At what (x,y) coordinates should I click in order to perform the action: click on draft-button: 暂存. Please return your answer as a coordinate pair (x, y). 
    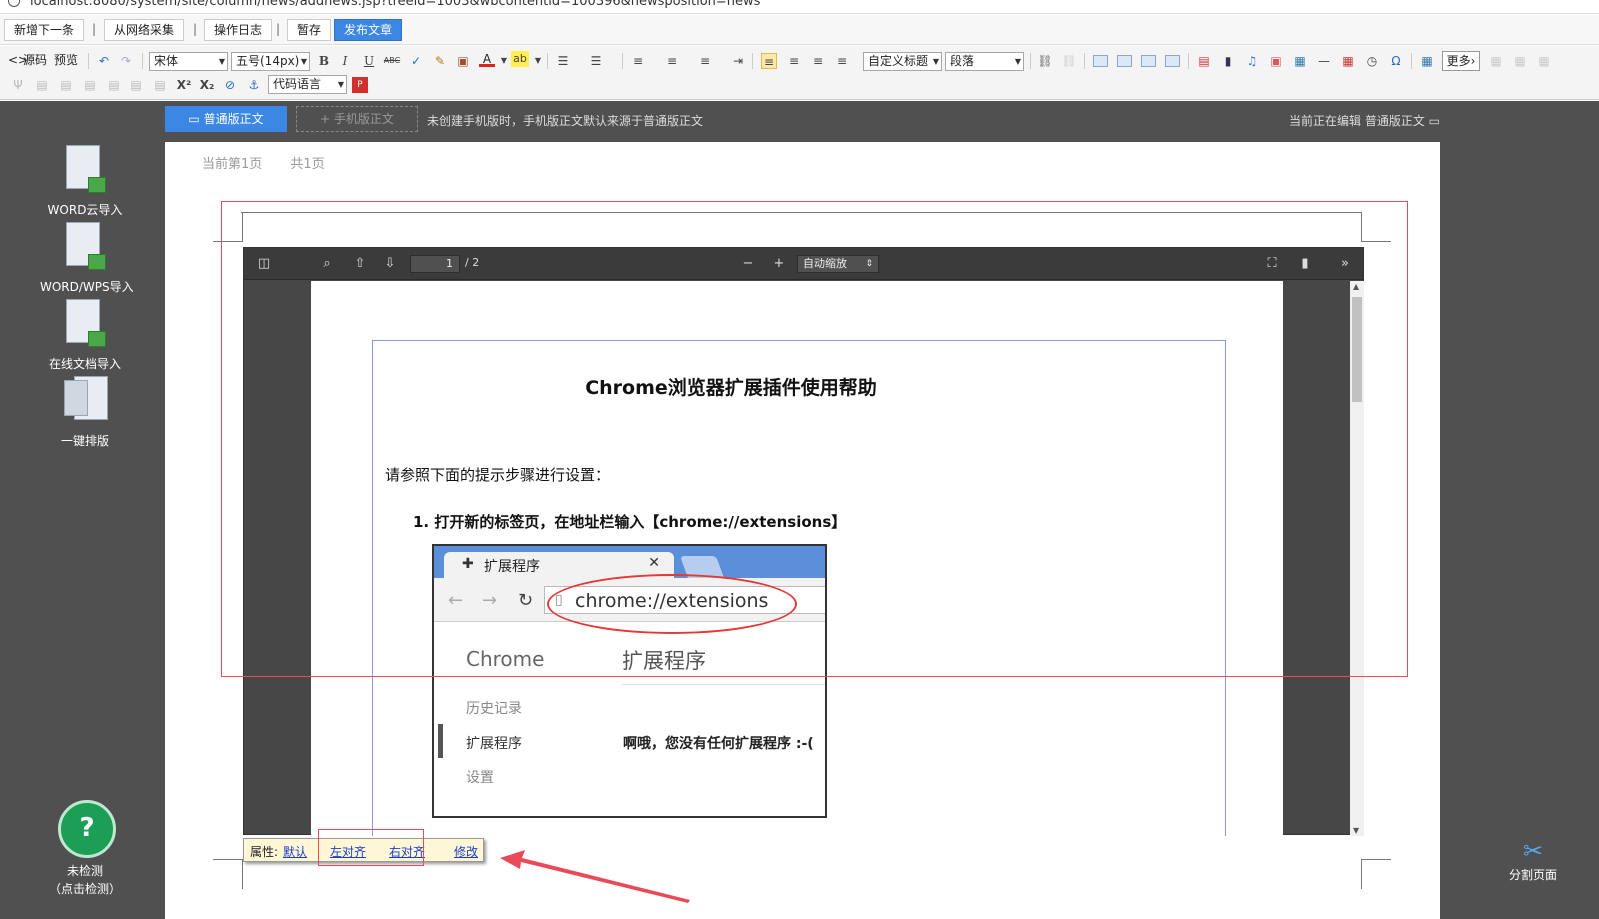
    Looking at the image, I should click on (309, 30).